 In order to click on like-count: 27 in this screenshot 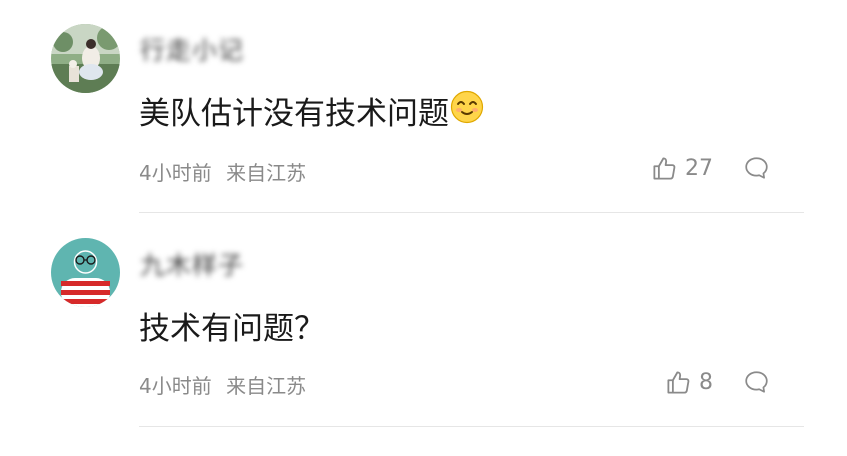, I will do `click(699, 168)`.